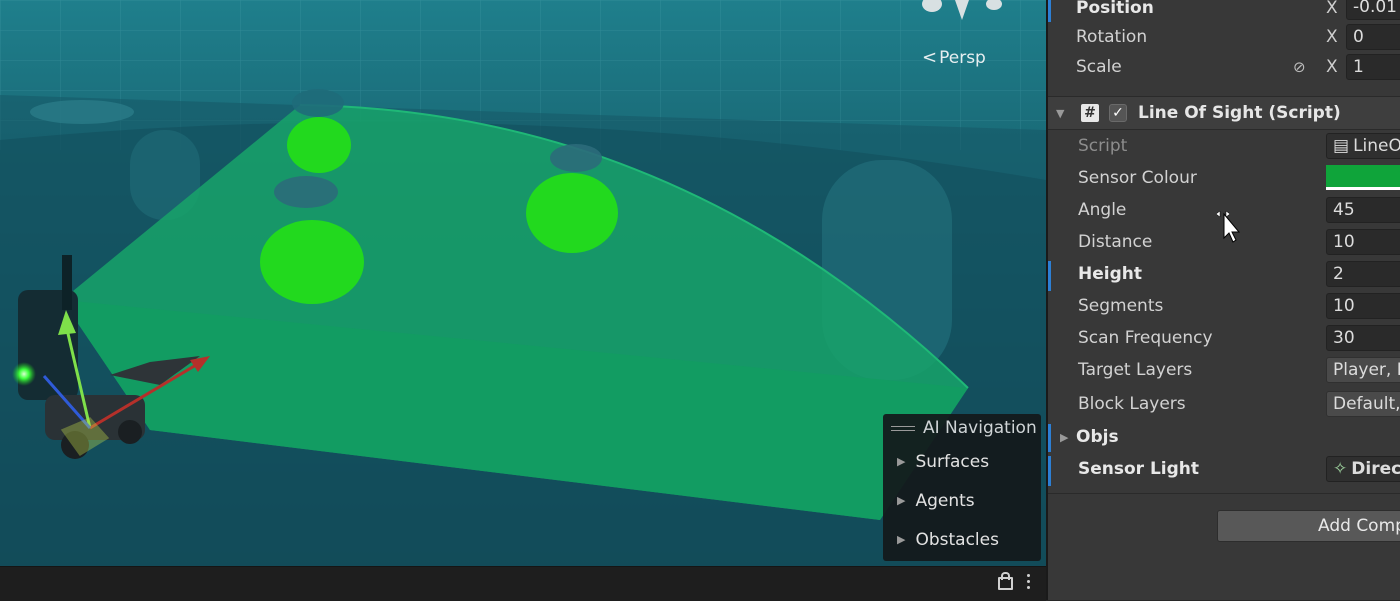 This screenshot has height=601, width=1400. What do you see at coordinates (1102, 210) in the screenshot?
I see `angle-label: Angle` at bounding box center [1102, 210].